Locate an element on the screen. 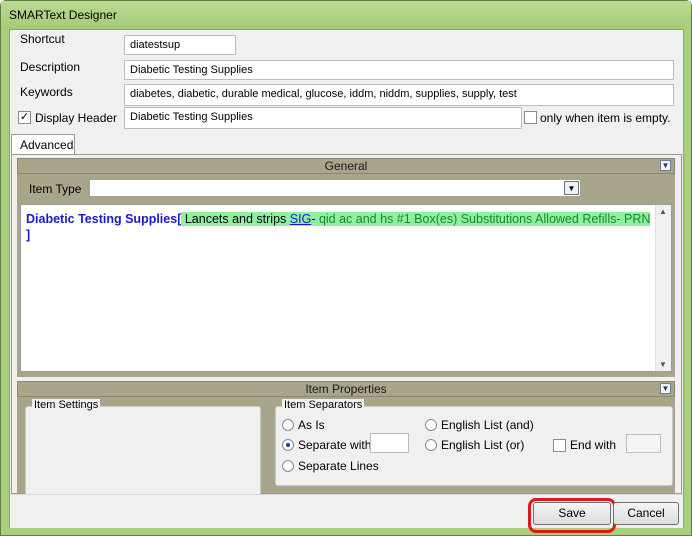 The height and width of the screenshot is (536, 692). general-section-title: General is located at coordinates (346, 166).